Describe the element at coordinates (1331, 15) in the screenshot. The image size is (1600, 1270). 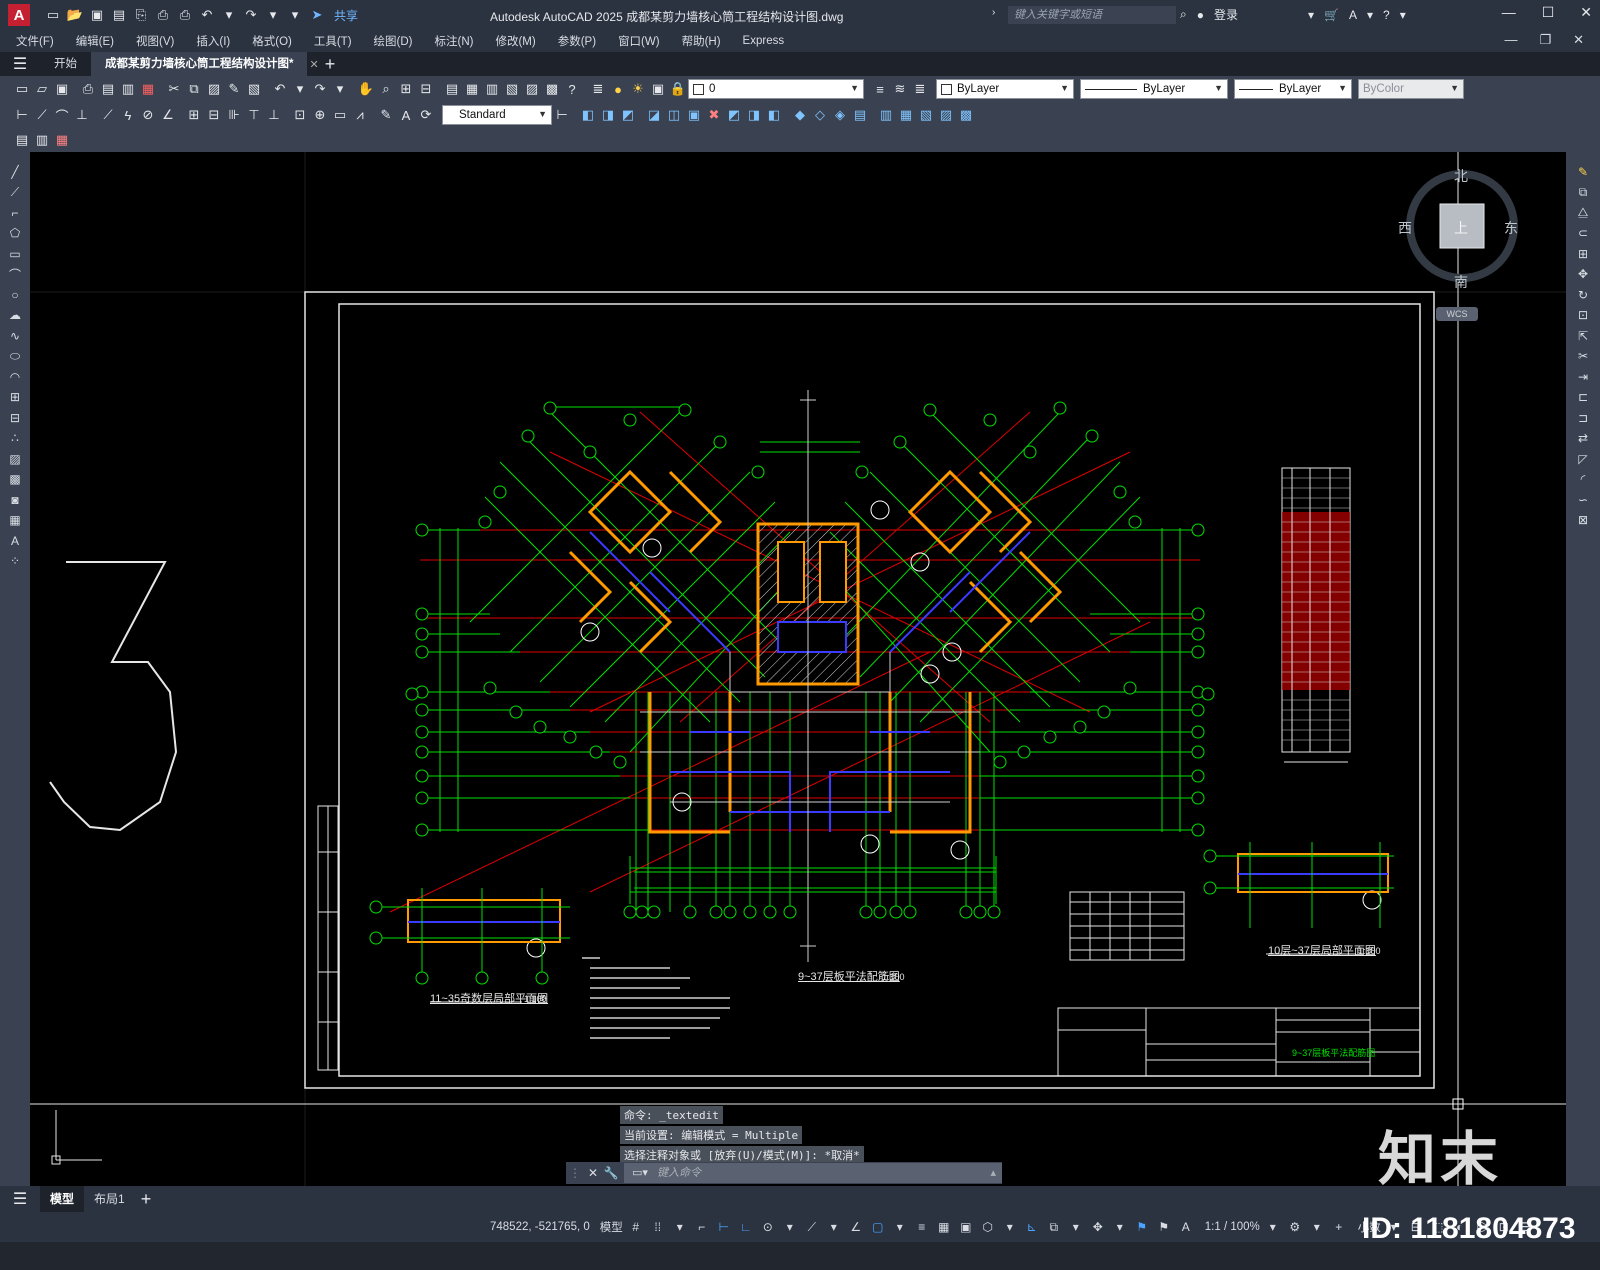
I see `cart-icon: 🛒` at that location.